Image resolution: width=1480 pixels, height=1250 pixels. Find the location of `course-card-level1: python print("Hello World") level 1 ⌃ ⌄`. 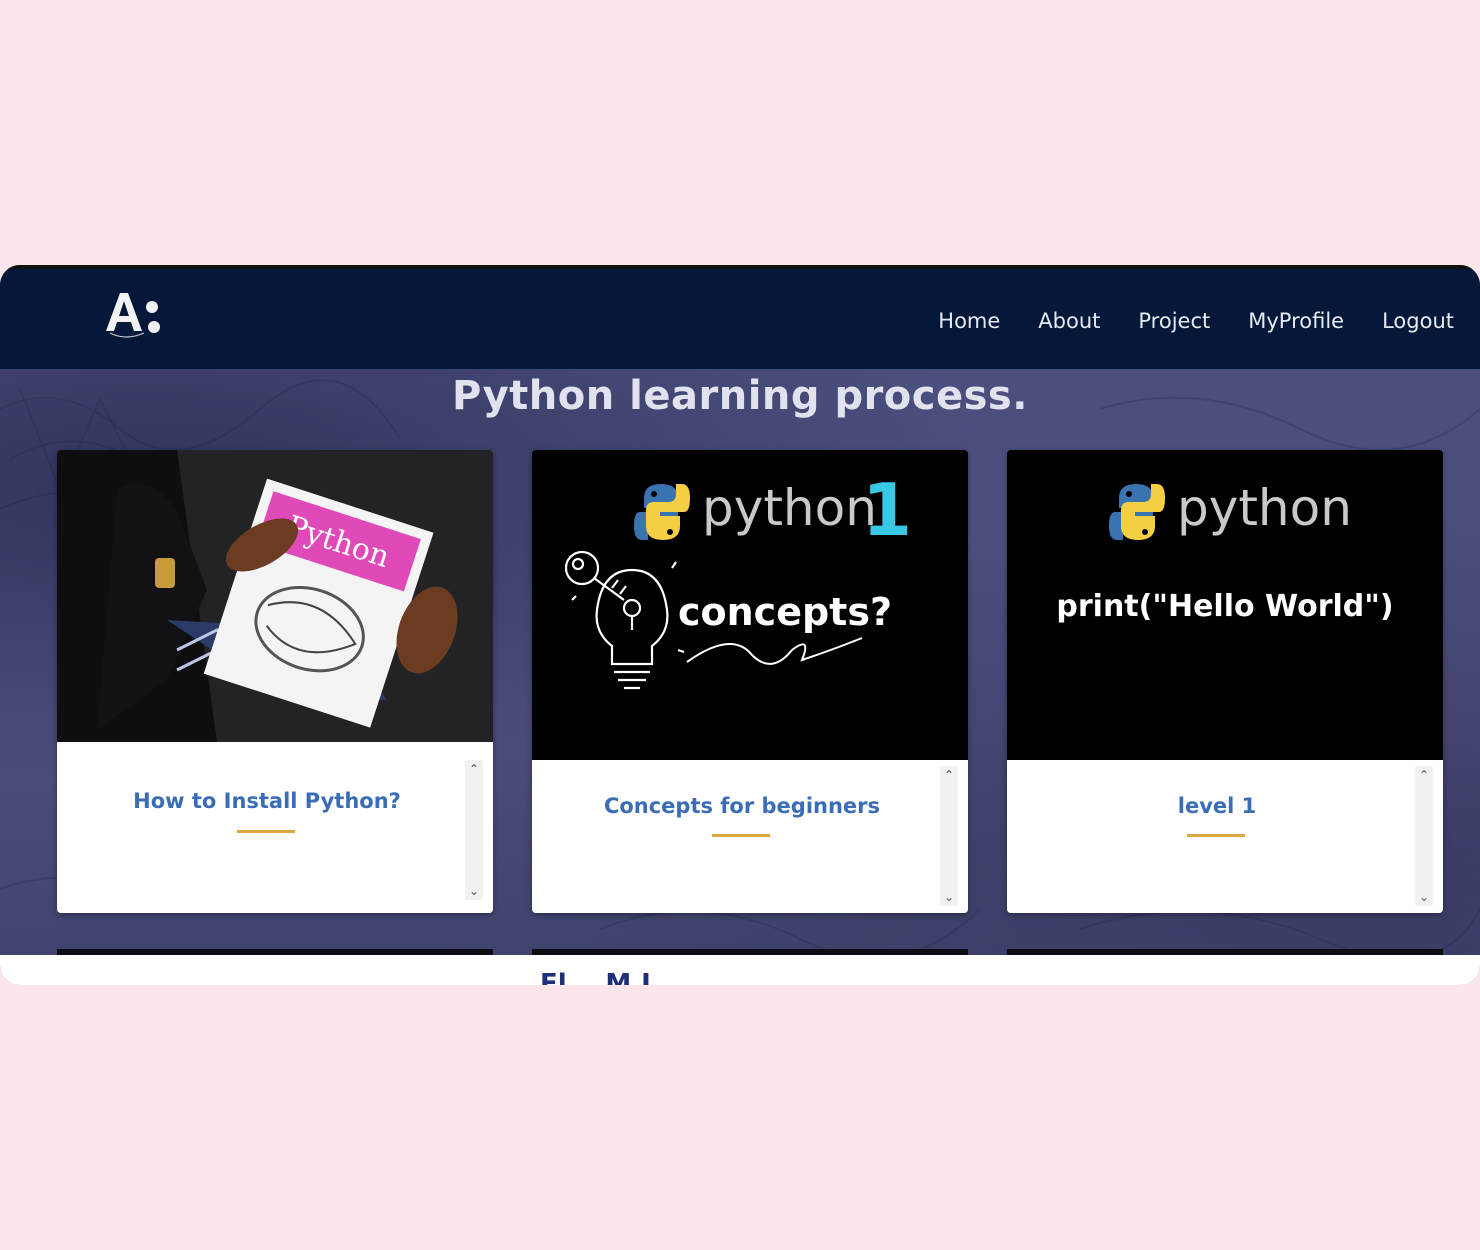

course-card-level1: python print("Hello World") level 1 ⌃ ⌄ is located at coordinates (1225, 681).